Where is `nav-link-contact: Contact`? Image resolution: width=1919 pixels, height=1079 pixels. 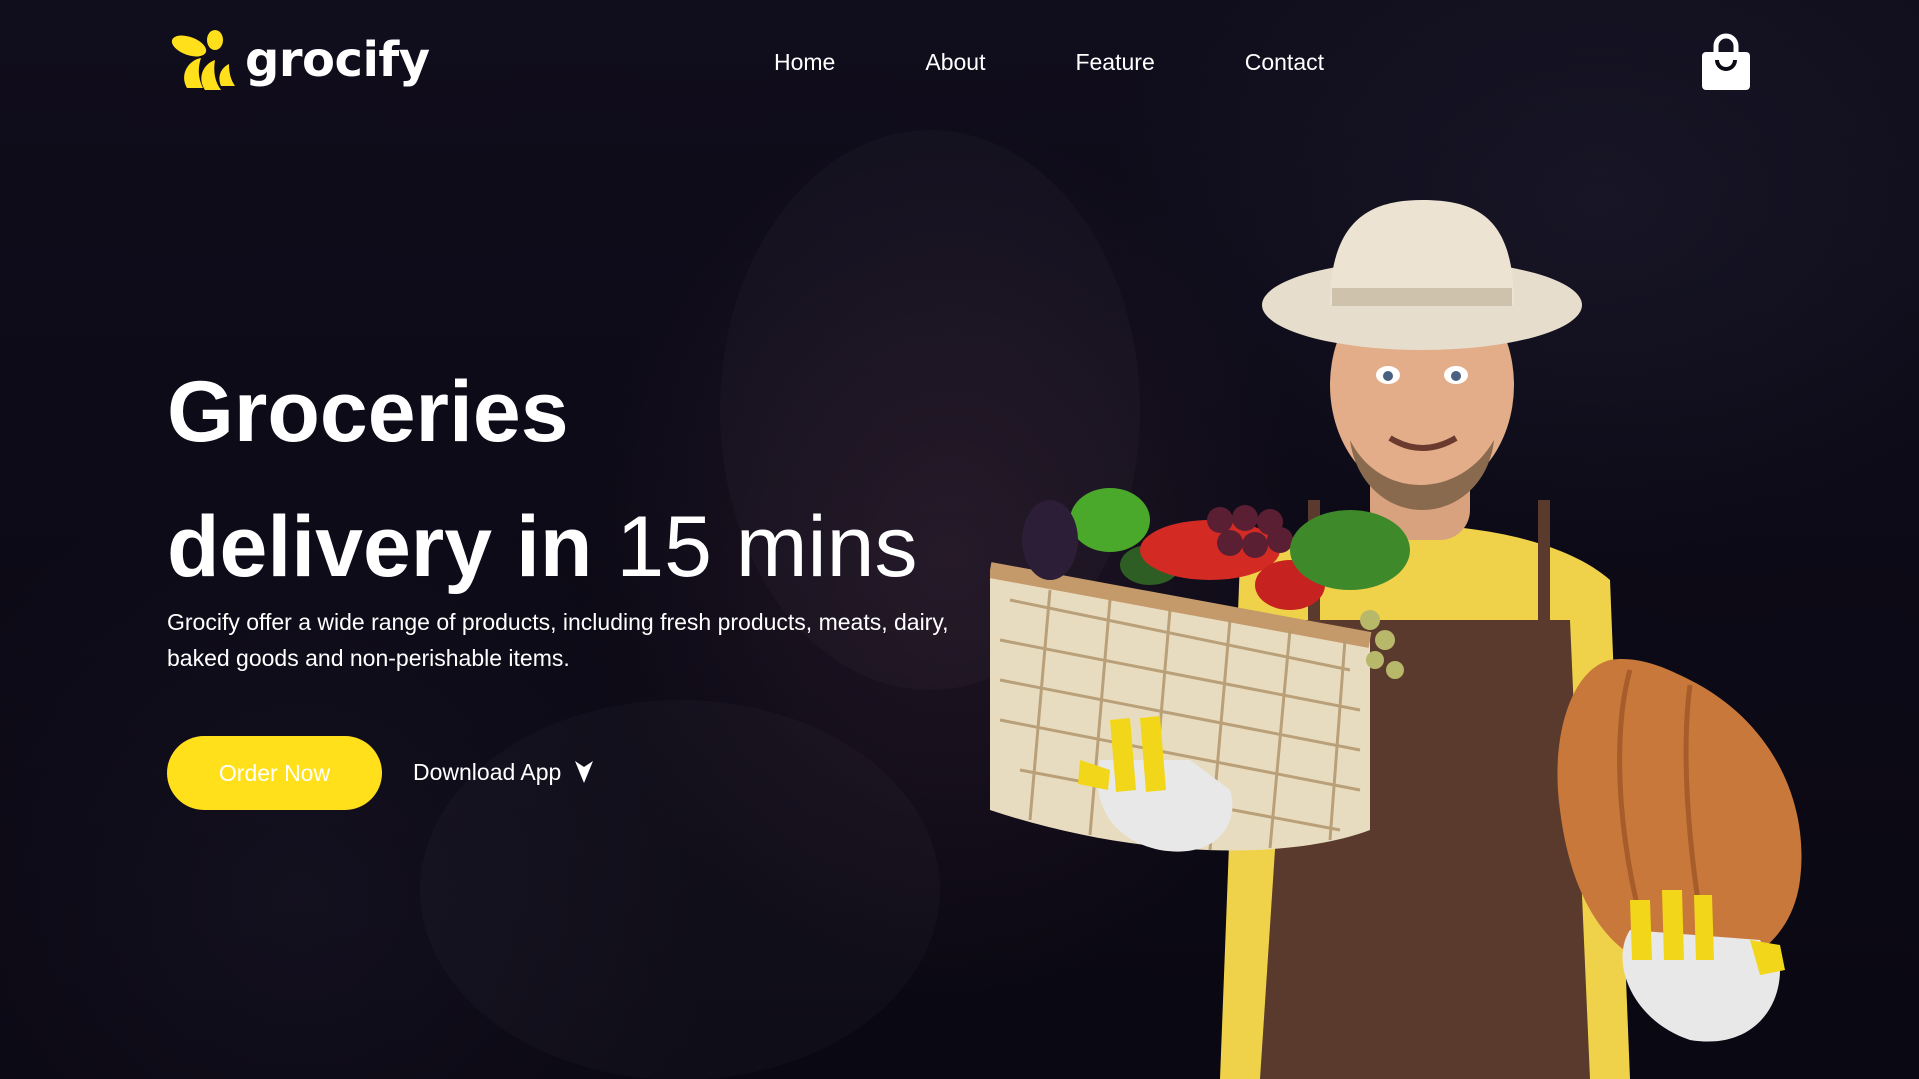
nav-link-contact: Contact is located at coordinates (1284, 62).